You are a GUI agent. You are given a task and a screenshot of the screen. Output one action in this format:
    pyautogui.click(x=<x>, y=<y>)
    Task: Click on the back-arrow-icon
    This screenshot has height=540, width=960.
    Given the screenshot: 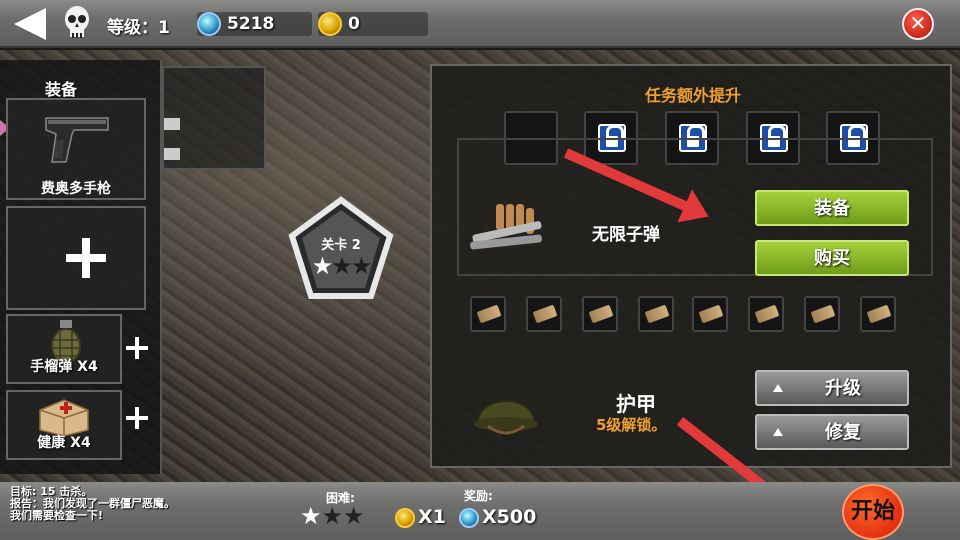 What is the action you would take?
    pyautogui.click(x=30, y=24)
    